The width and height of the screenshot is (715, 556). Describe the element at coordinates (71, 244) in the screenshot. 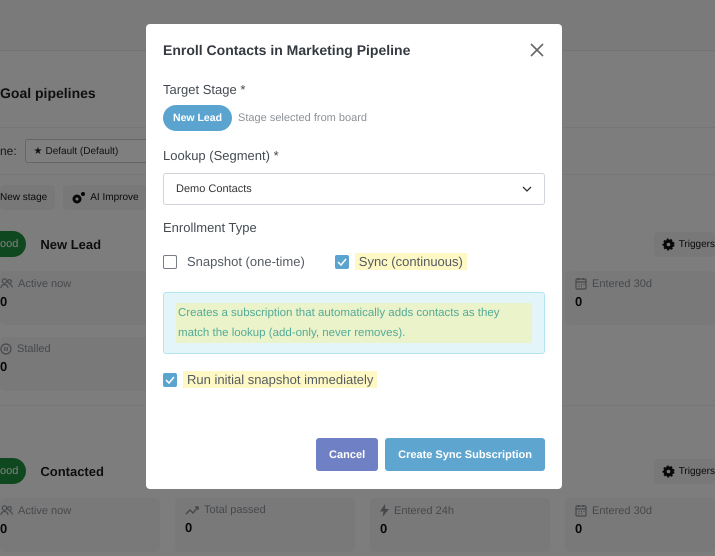

I see `stage-name: New Lead` at that location.